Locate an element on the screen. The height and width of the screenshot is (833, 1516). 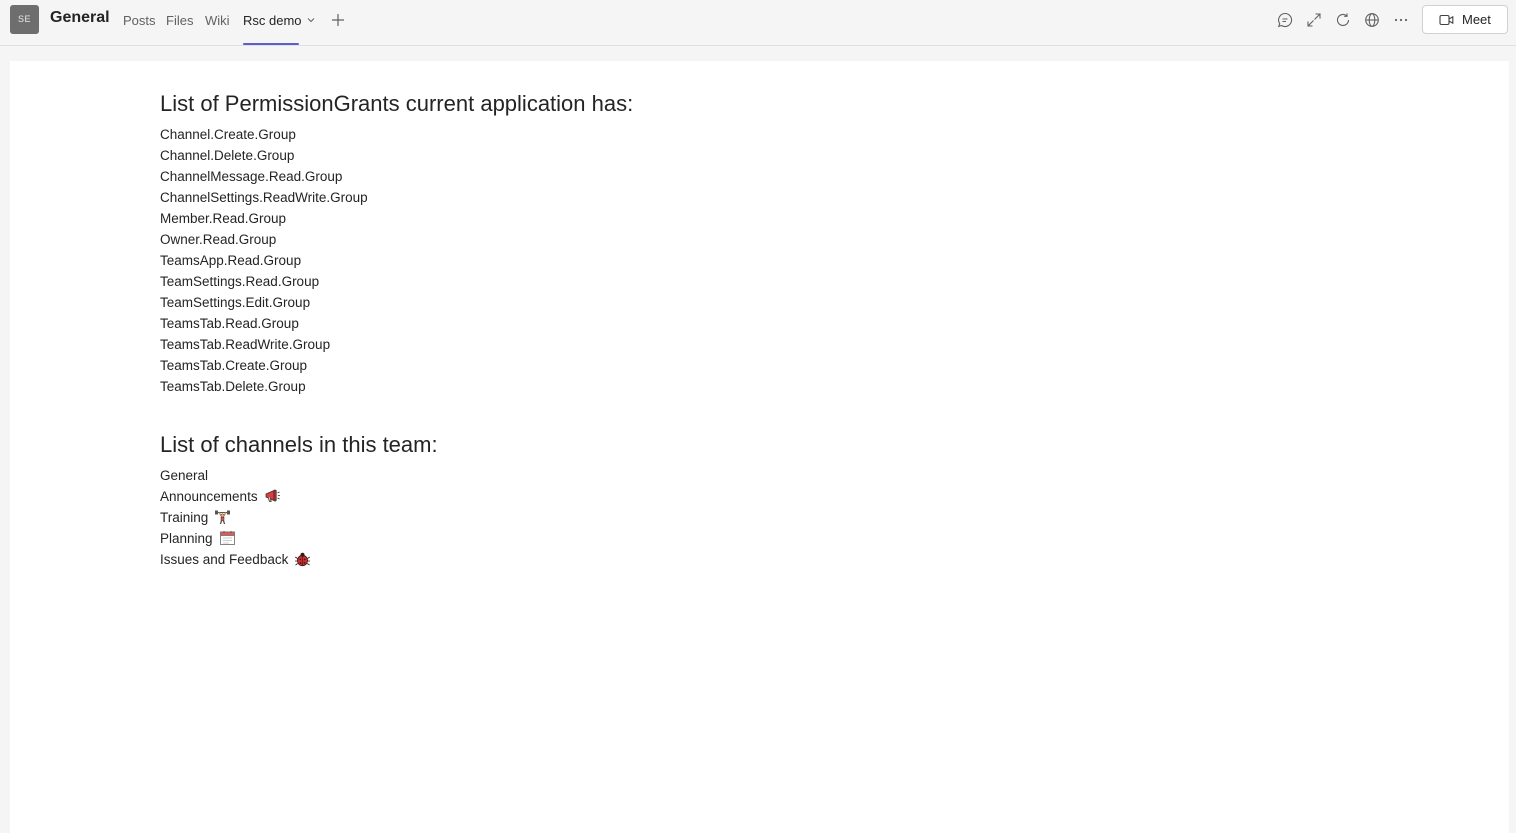
channels-heading: List of channels in this team: is located at coordinates (299, 444).